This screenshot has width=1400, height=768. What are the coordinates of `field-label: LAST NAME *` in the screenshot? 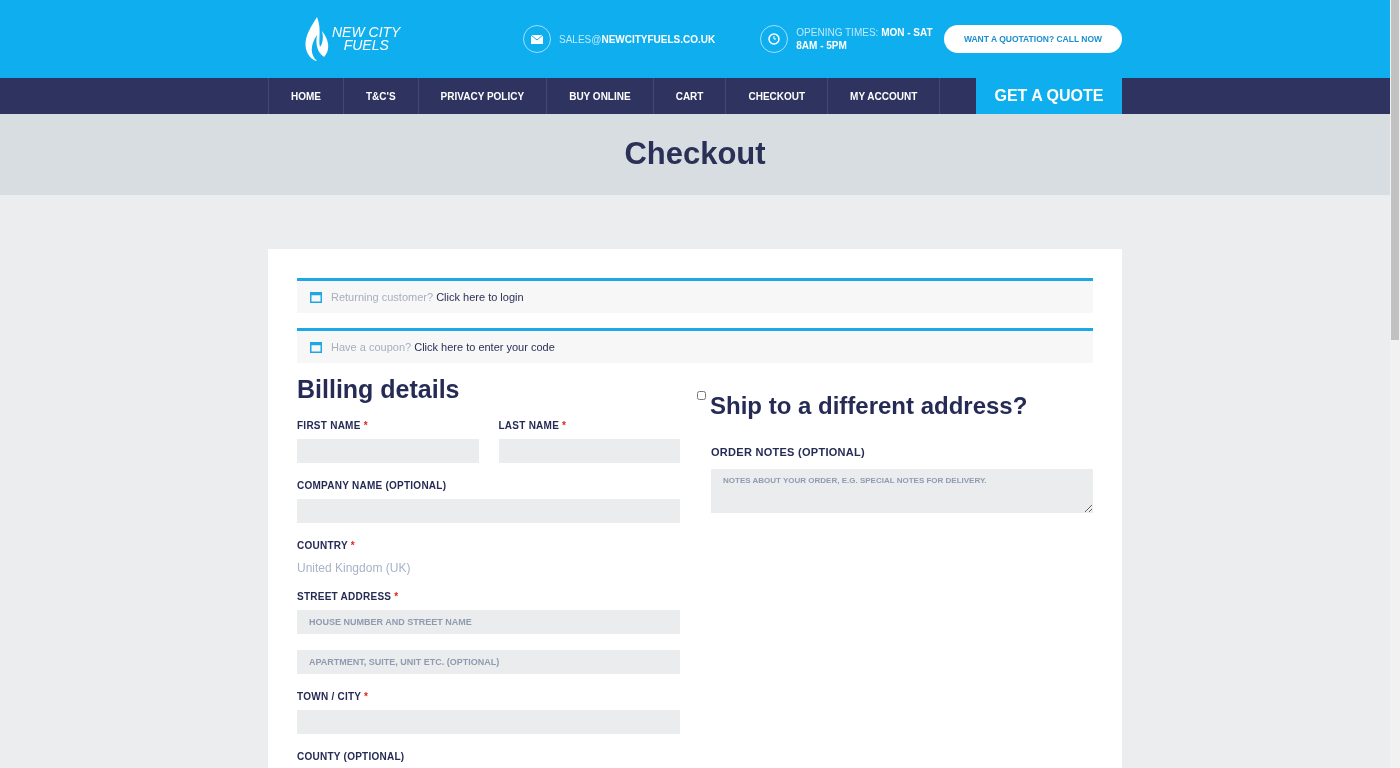 It's located at (533, 426).